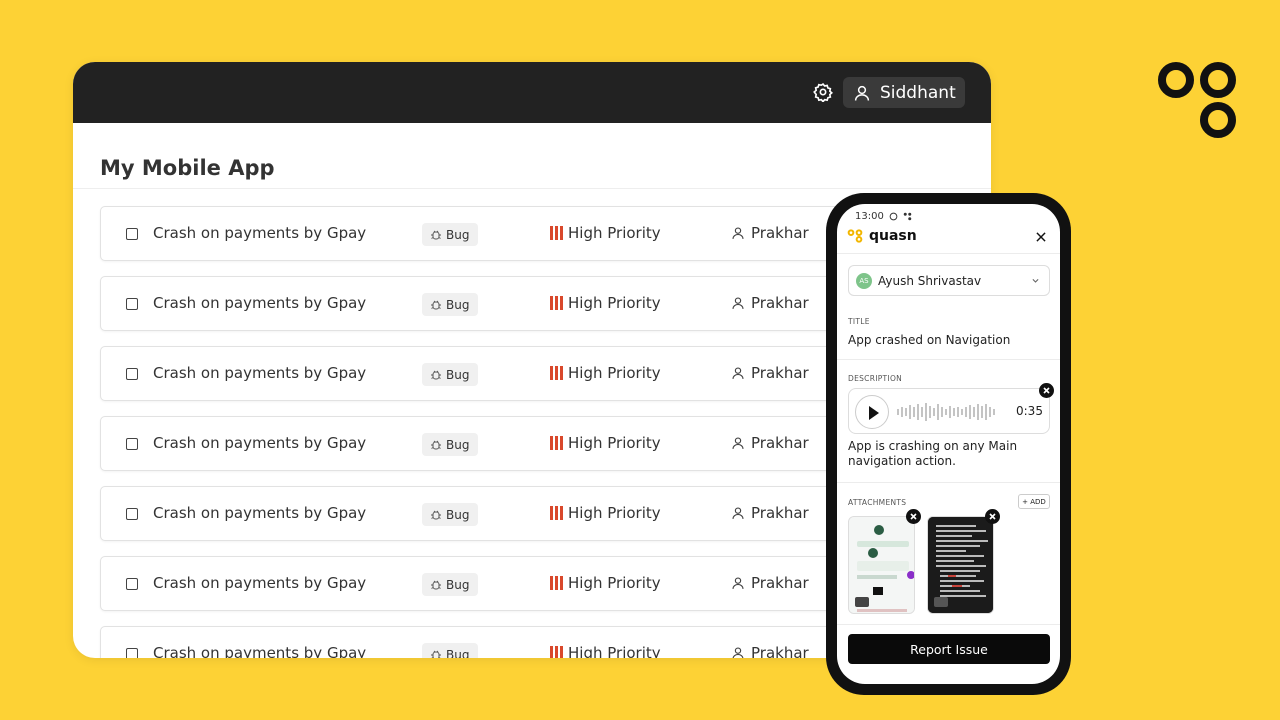  What do you see at coordinates (1198, 100) in the screenshot?
I see `brand-mark-icon` at bounding box center [1198, 100].